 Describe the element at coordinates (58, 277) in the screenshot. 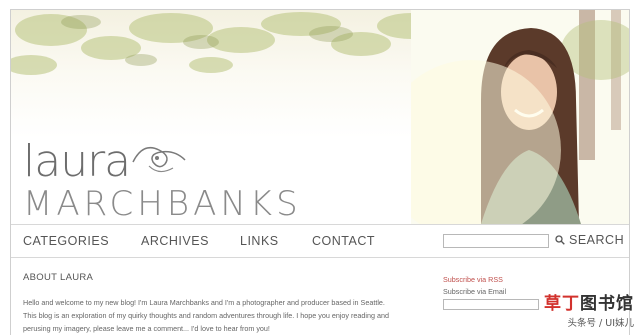

I see `about-heading: ABOUT LAURA` at that location.